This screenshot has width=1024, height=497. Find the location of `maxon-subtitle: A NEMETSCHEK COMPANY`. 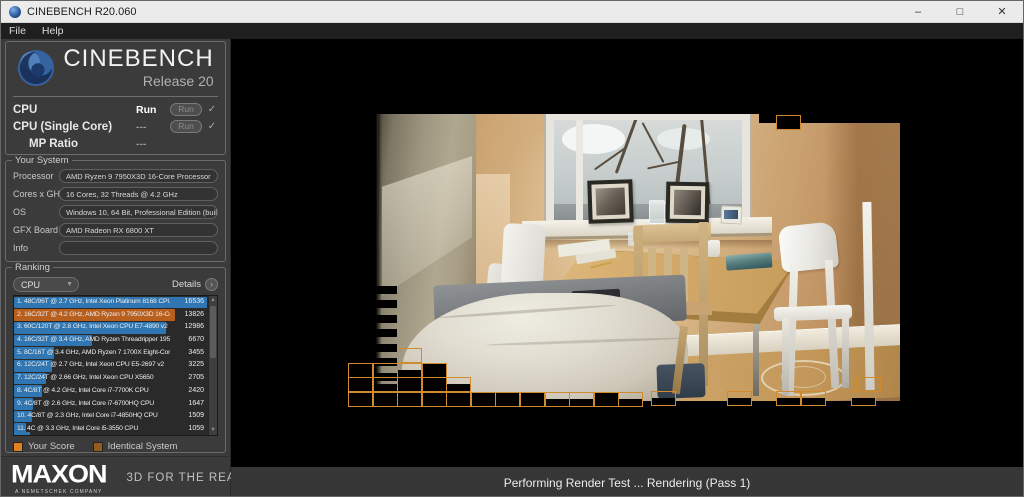

maxon-subtitle: A NEMETSCHEK COMPANY is located at coordinates (59, 491).